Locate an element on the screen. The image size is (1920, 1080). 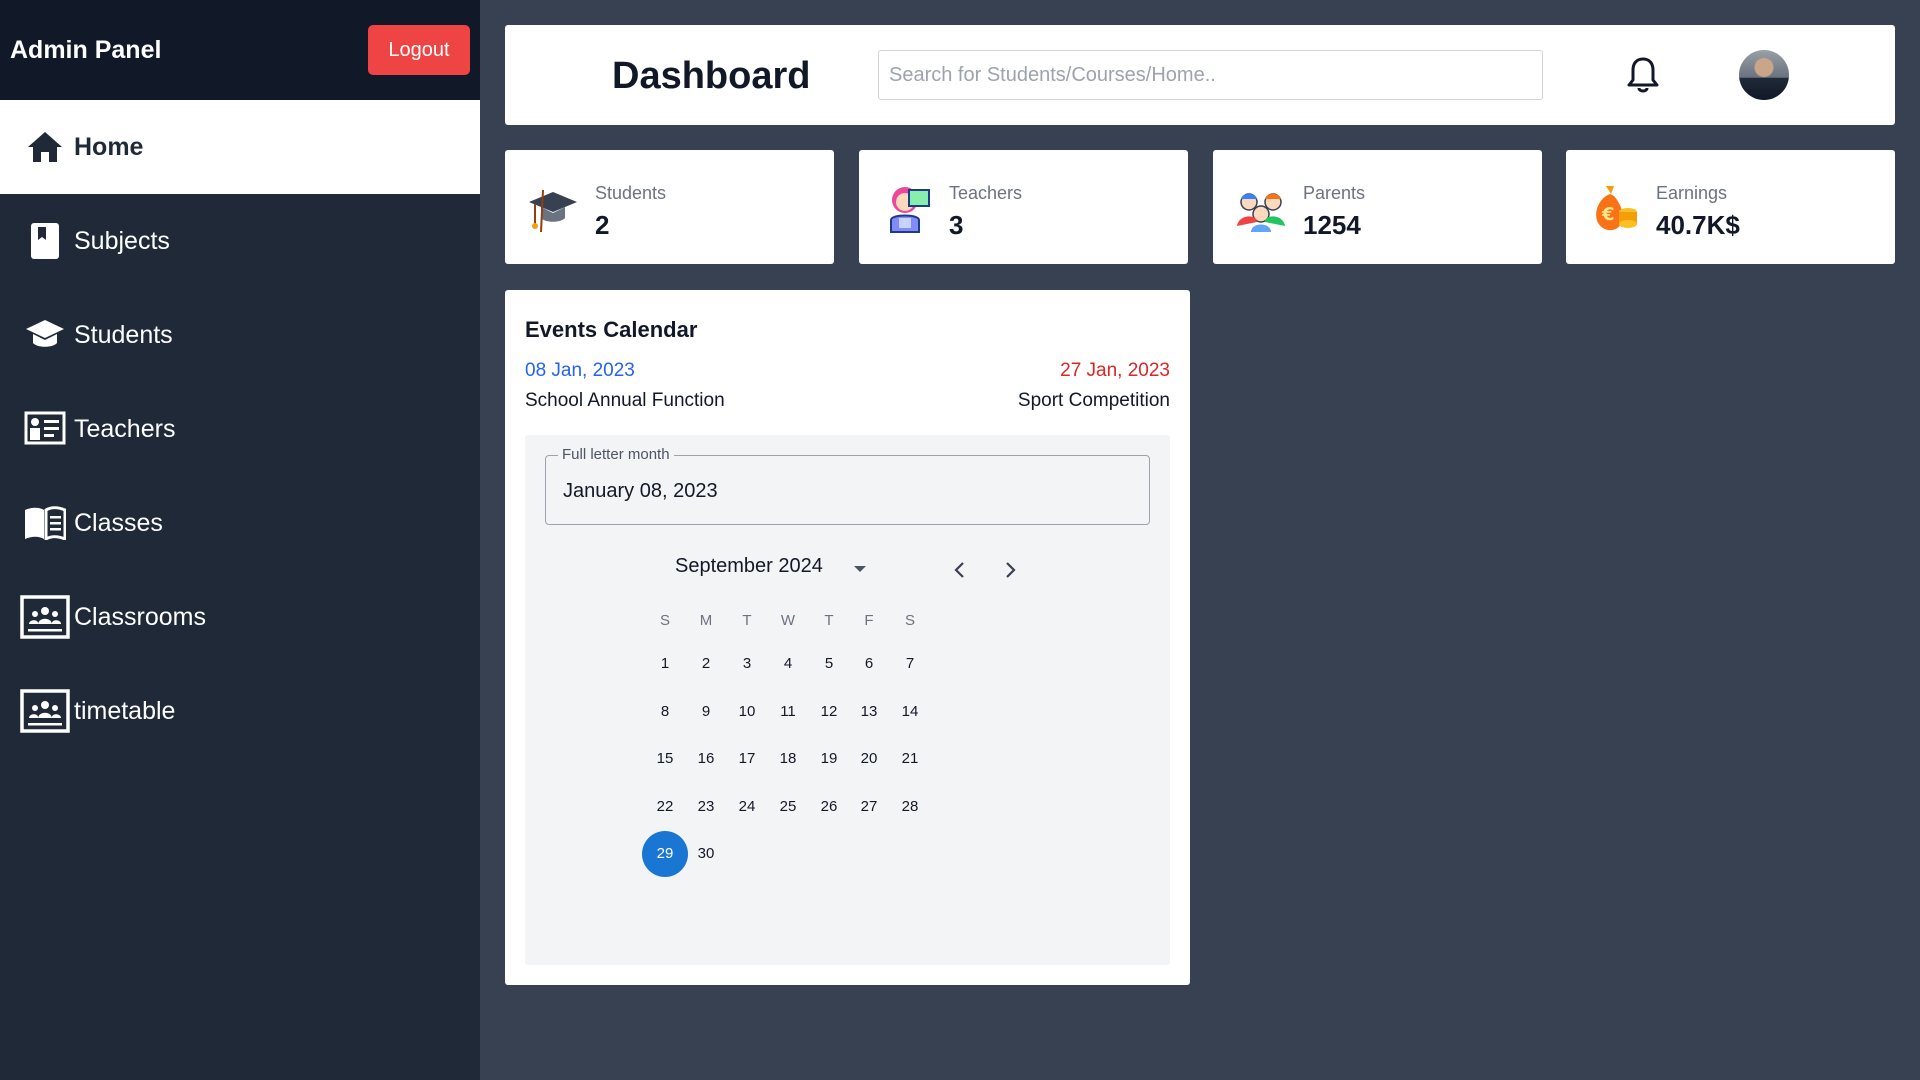
stat-card-teachers: Teachers 3 is located at coordinates (1023, 207).